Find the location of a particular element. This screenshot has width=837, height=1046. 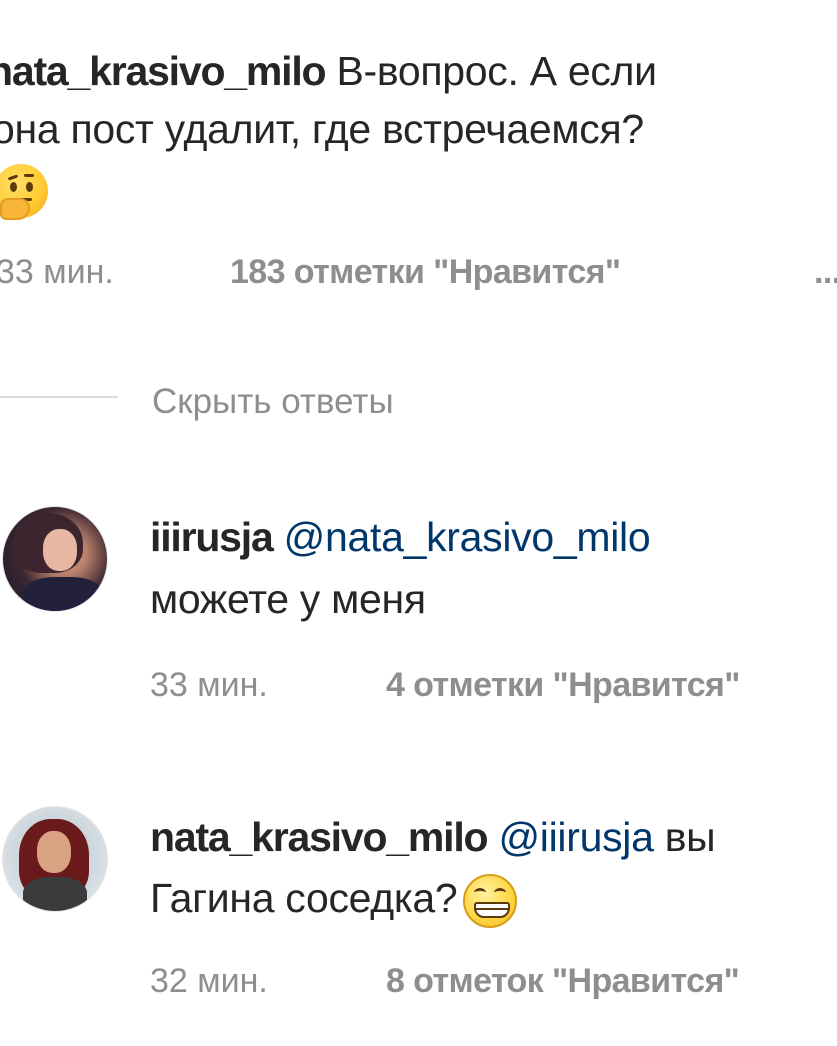

reply-1-text: можете у меня is located at coordinates (288, 599).